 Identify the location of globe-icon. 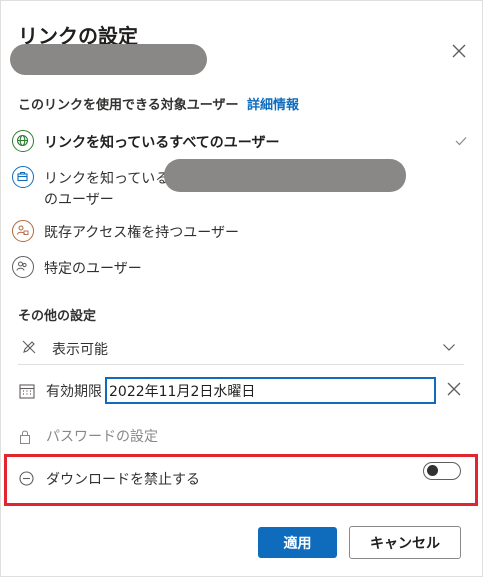
(23, 141).